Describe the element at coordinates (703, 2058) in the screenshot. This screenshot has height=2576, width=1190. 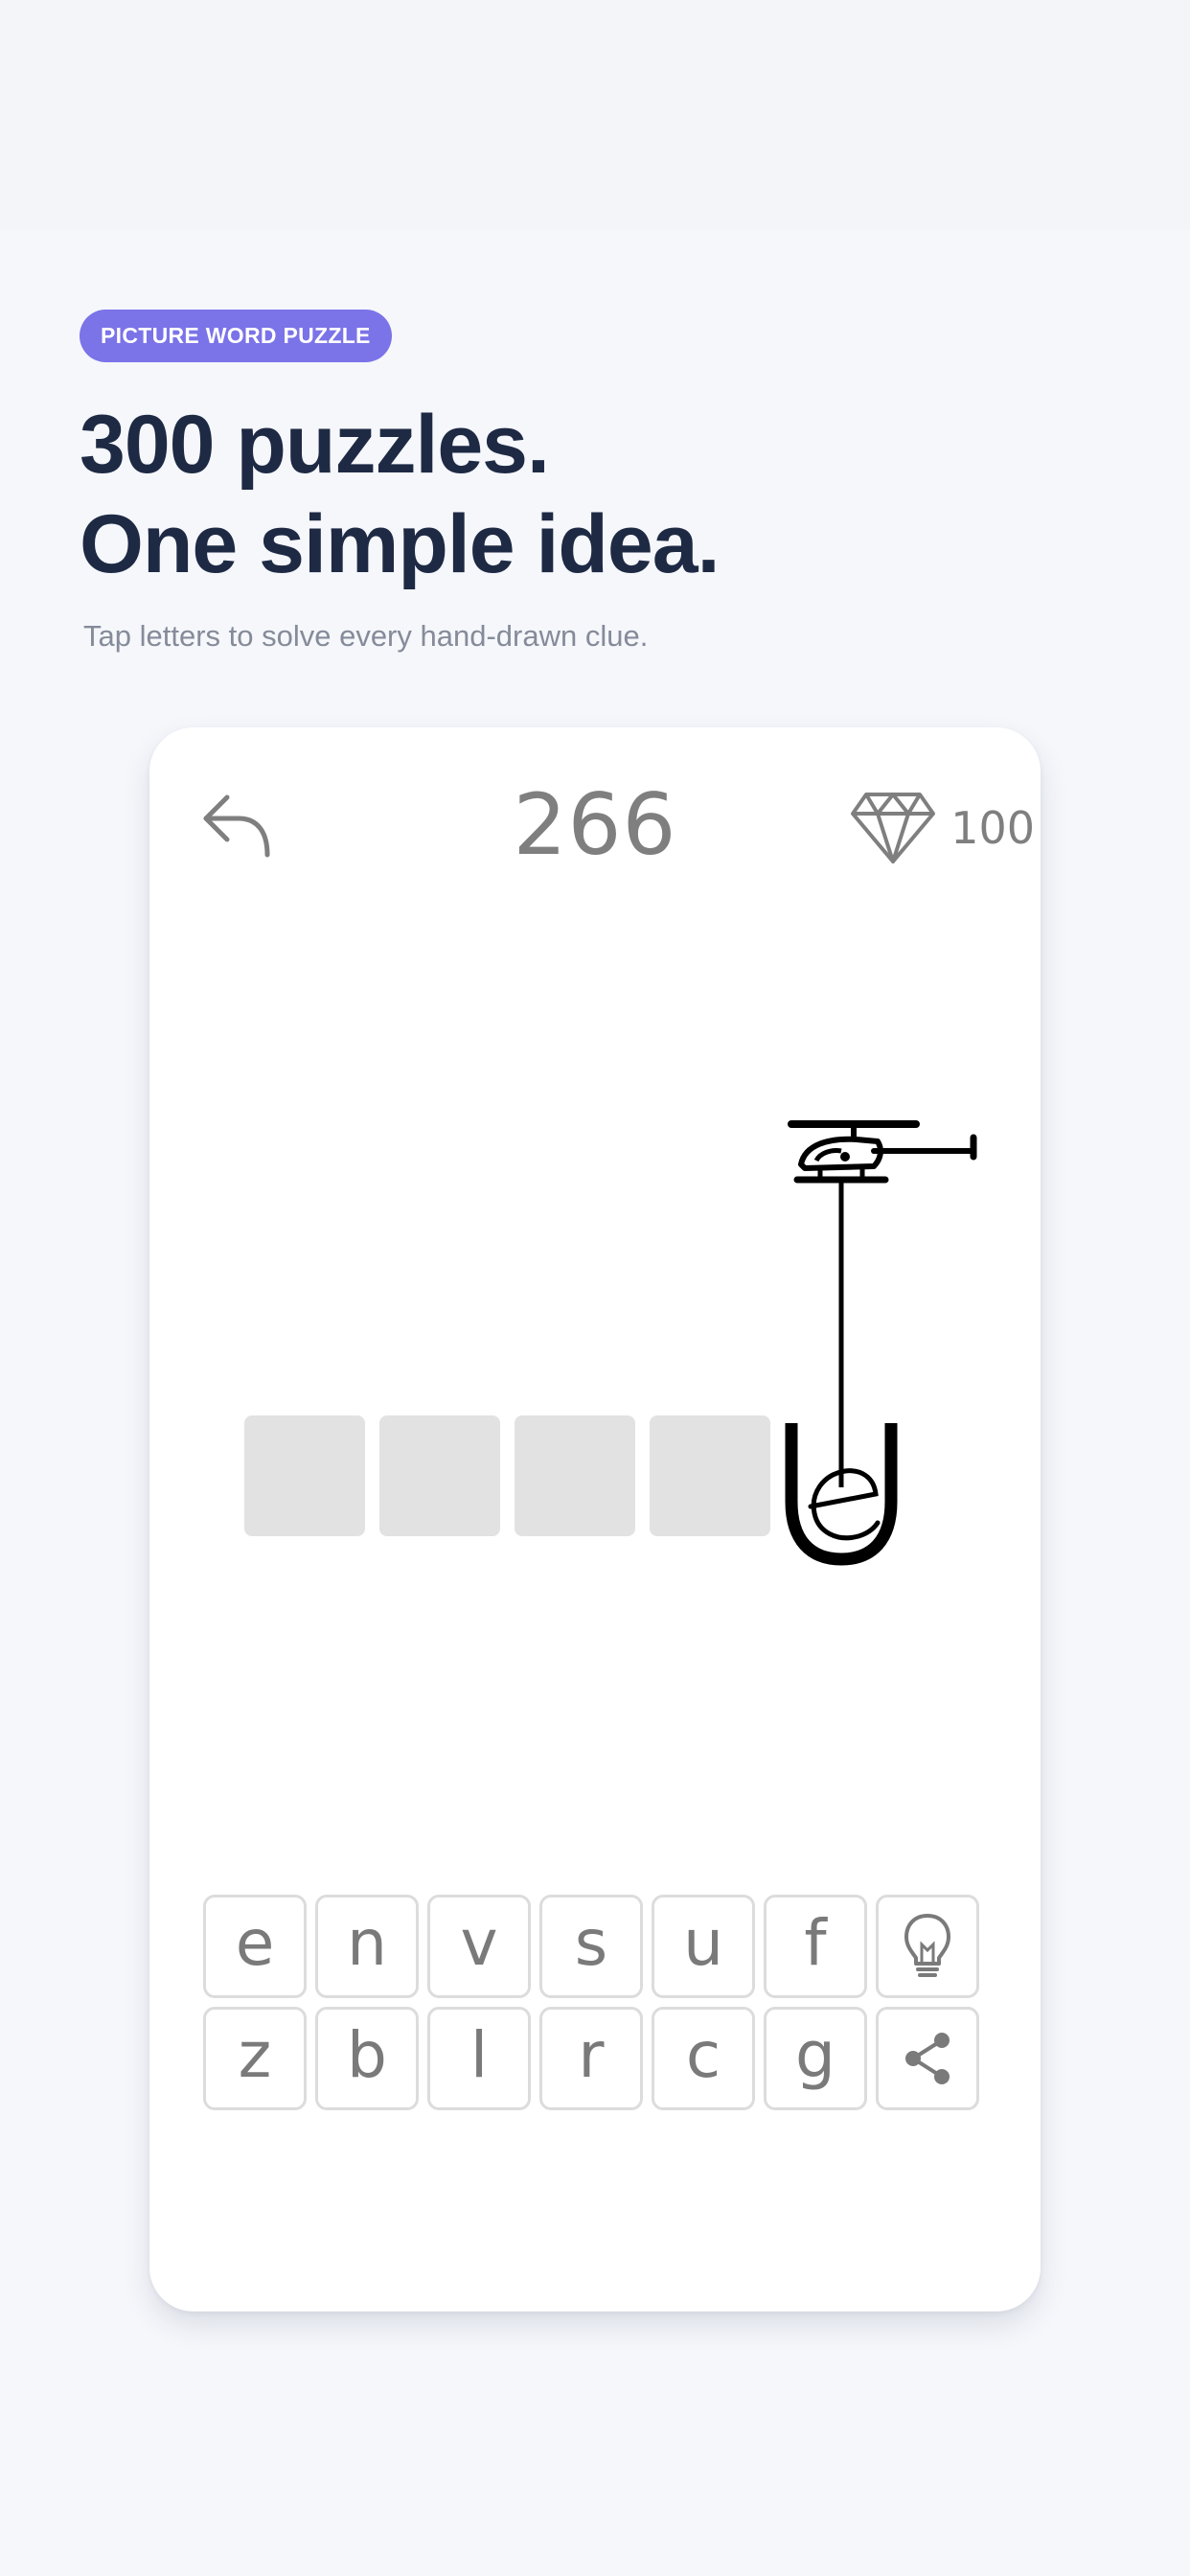
I see `key-letter: c` at that location.